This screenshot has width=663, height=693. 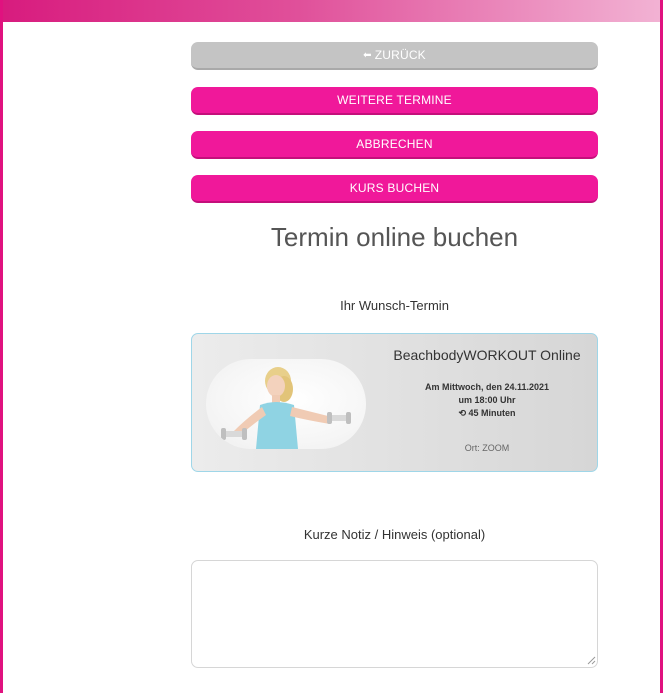 I want to click on book-course-label: KURS BUCHEN, so click(x=394, y=188).